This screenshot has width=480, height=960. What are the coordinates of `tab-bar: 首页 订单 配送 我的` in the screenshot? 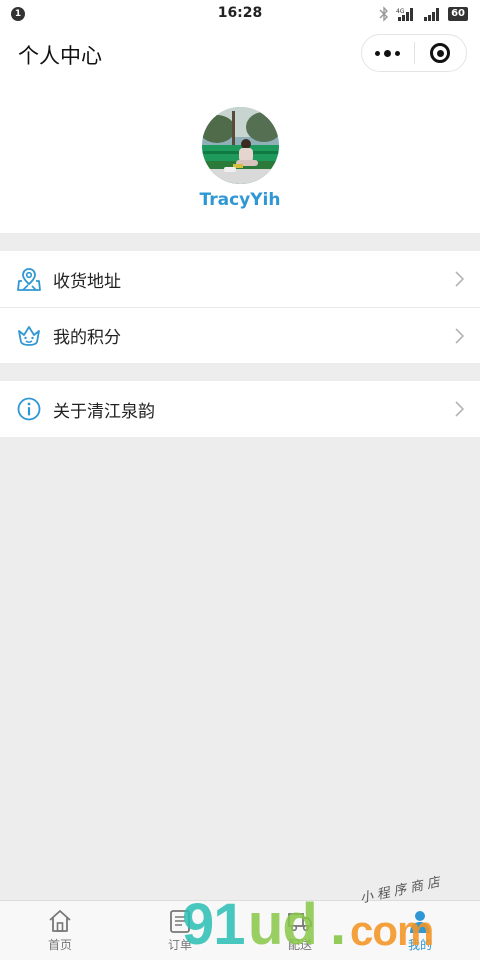 It's located at (240, 930).